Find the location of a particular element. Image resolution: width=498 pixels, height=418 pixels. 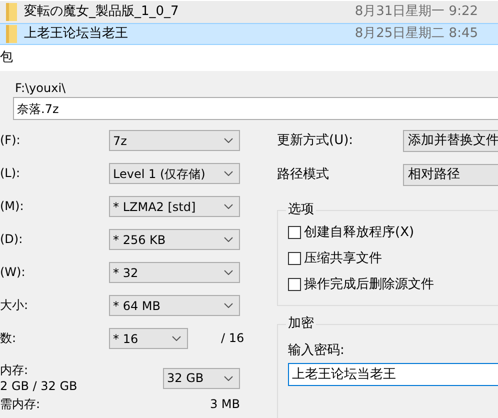

field-label: 大小: is located at coordinates (15, 305).